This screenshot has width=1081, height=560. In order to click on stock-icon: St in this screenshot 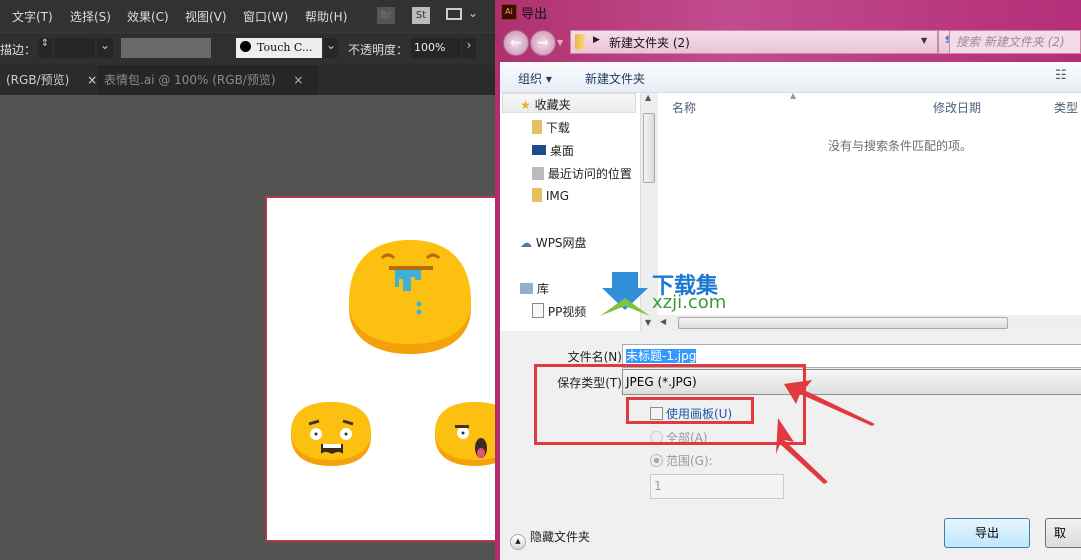, I will do `click(421, 15)`.